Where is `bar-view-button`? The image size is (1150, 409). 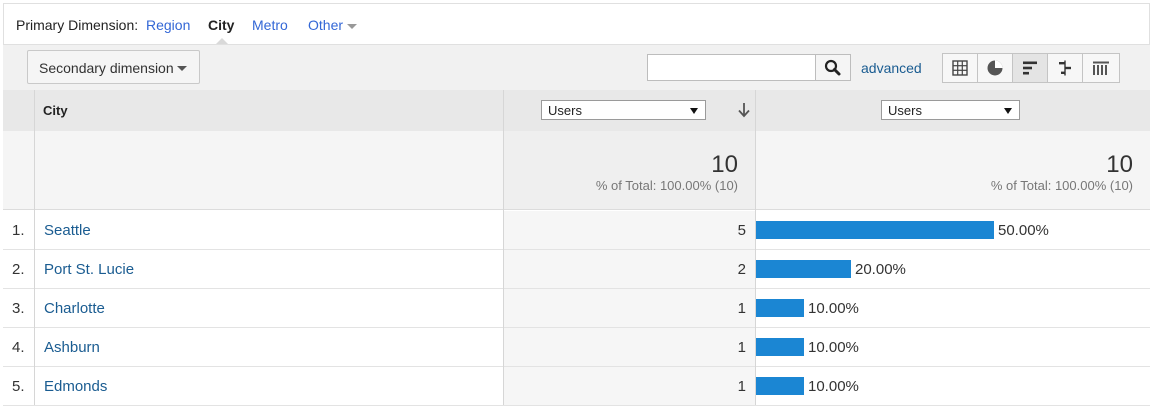 bar-view-button is located at coordinates (1030, 68).